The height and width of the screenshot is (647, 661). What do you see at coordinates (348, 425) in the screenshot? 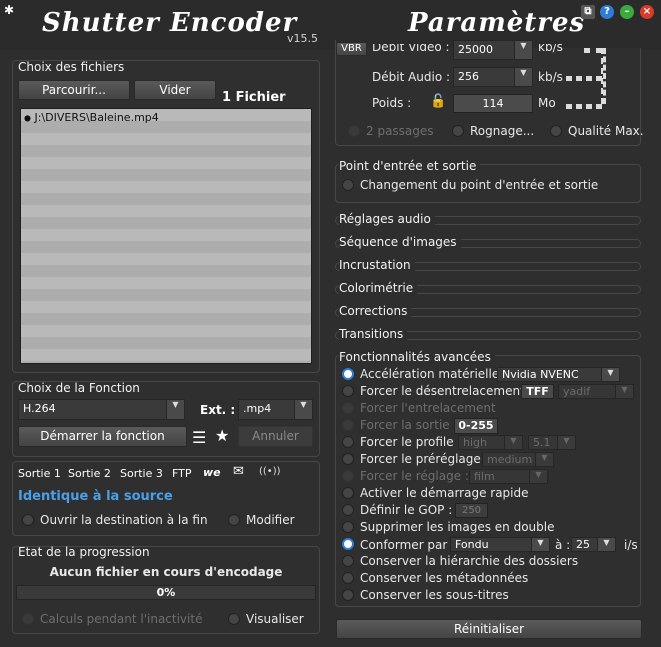
I see `output-range-checkbox` at bounding box center [348, 425].